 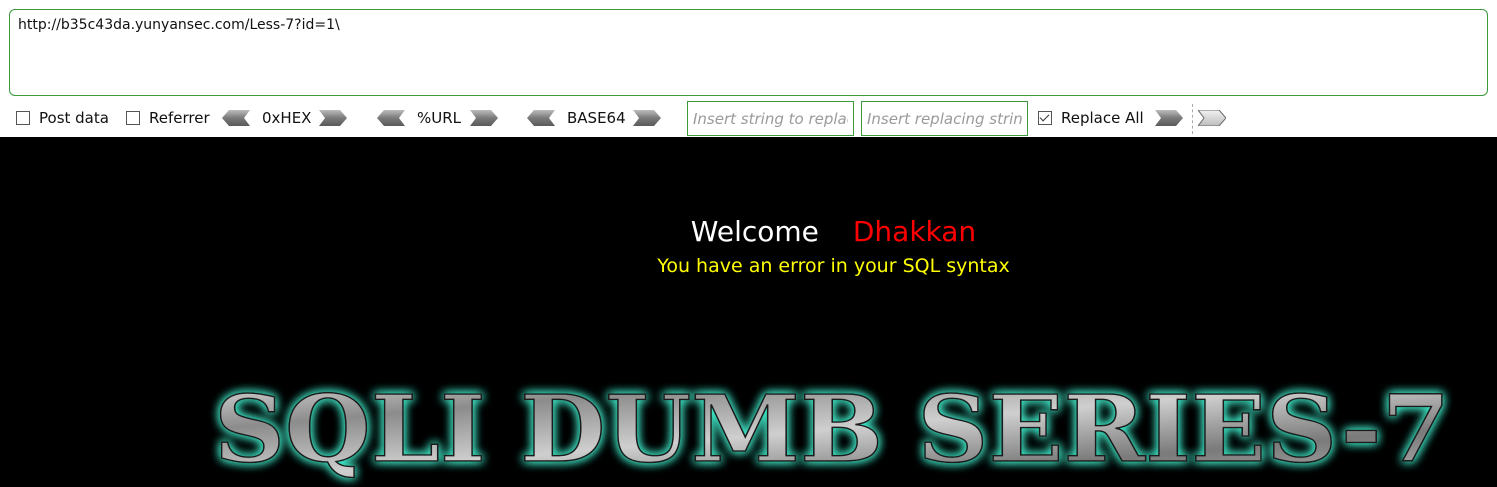 I want to click on sql-error-message: You have an error in your SQL syntax, so click(x=833, y=266).